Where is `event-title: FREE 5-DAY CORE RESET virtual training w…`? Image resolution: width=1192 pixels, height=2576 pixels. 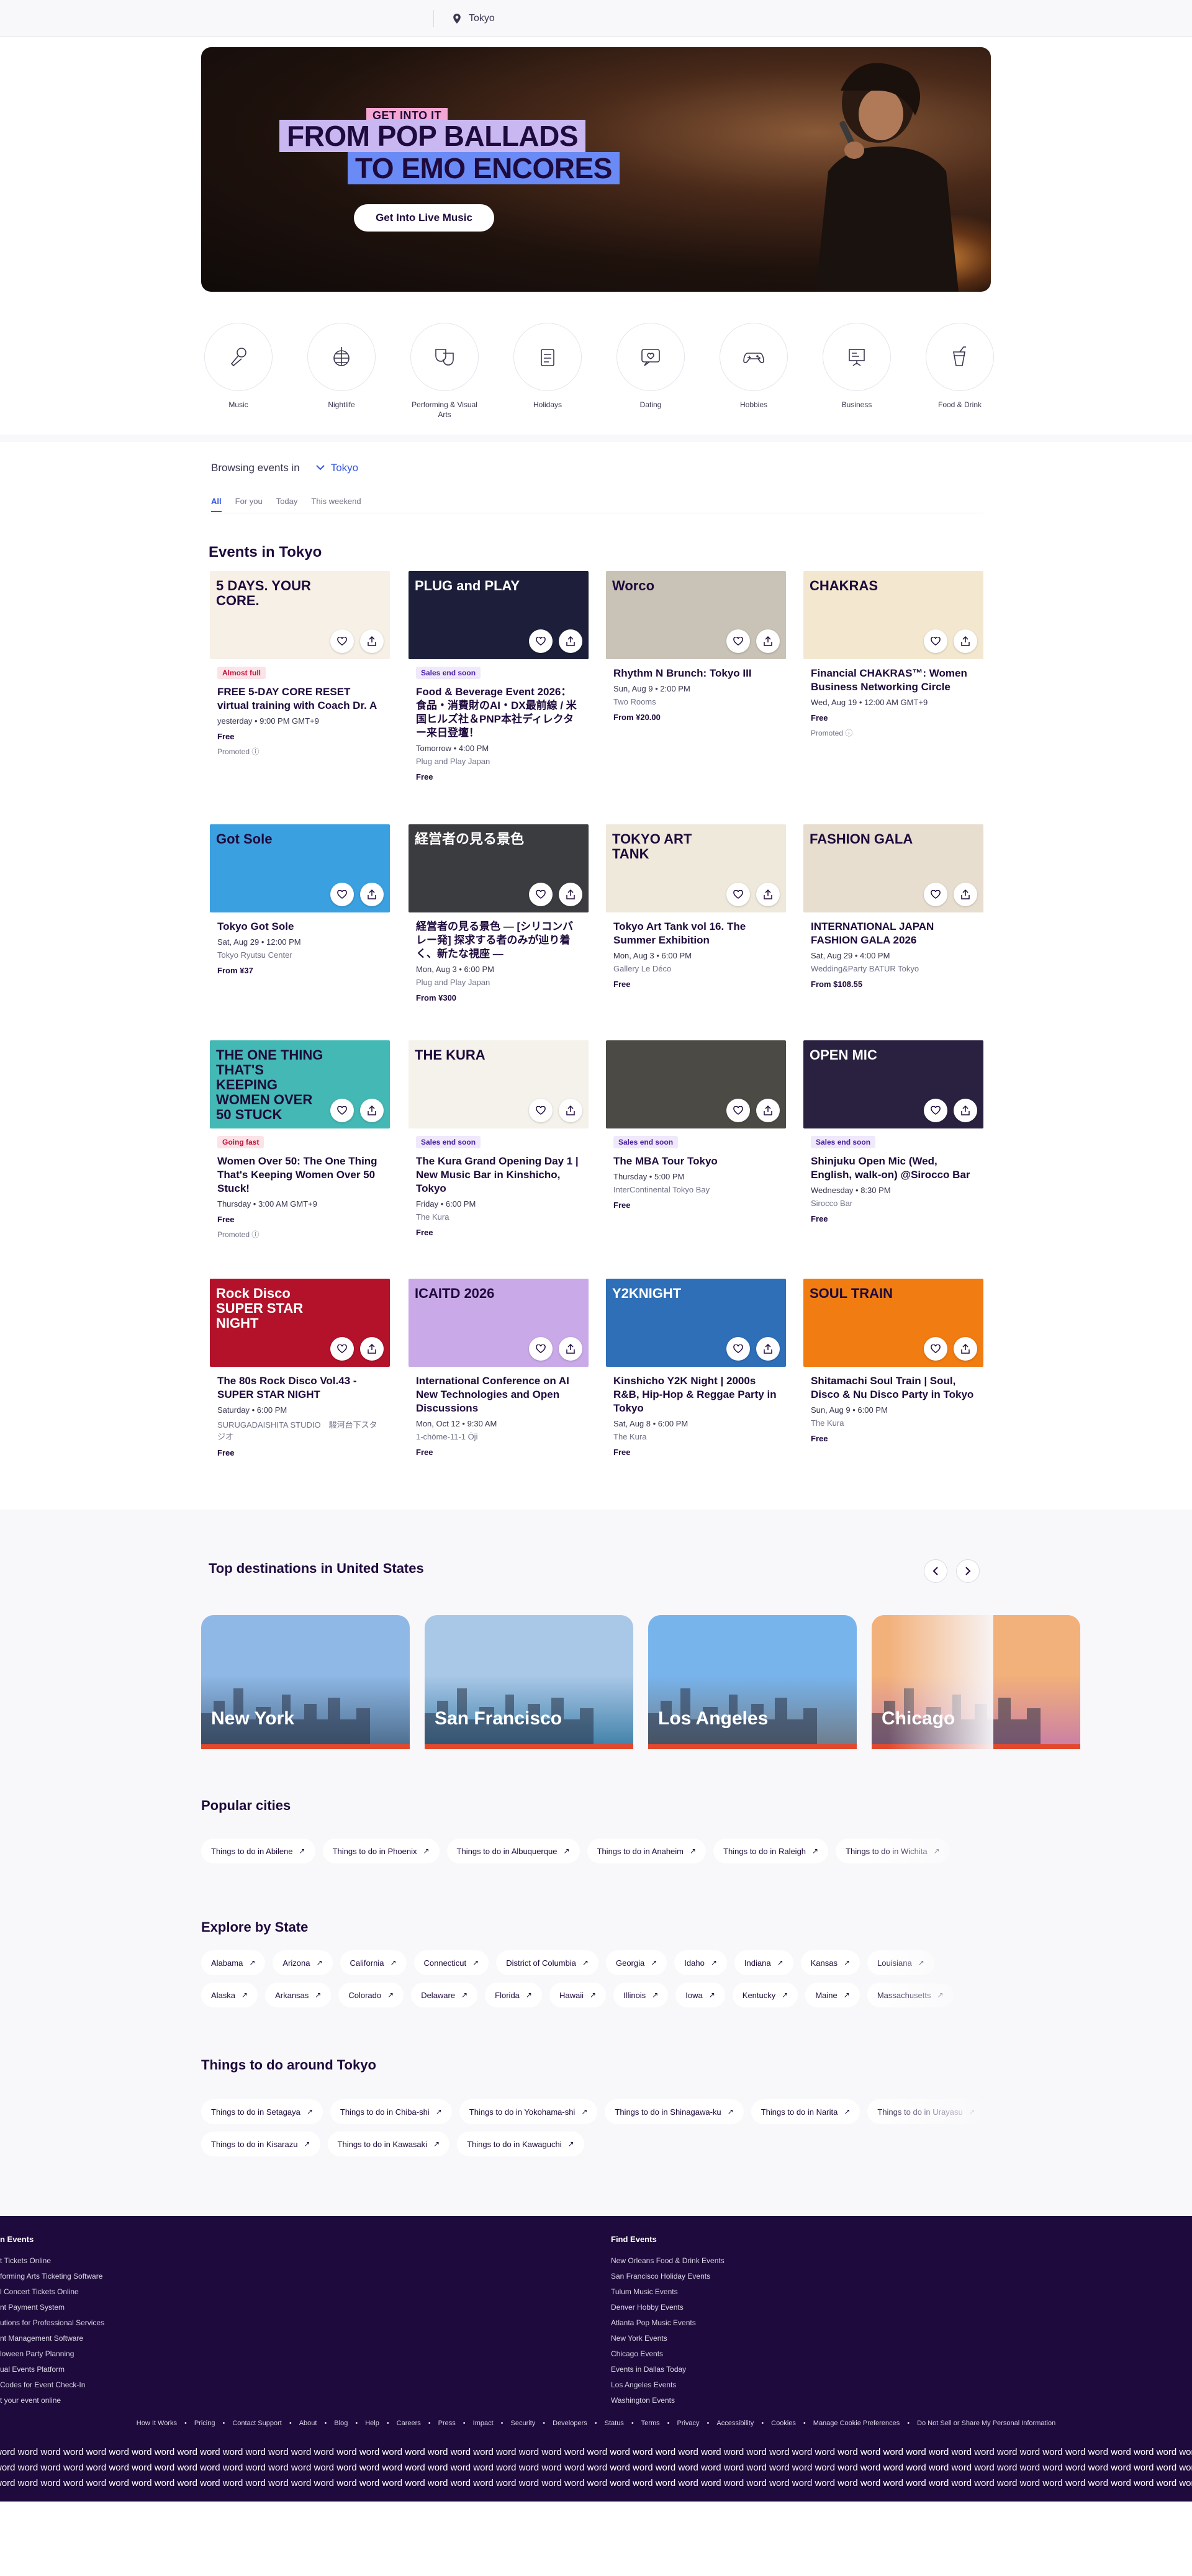
event-title: FREE 5-DAY CORE RESET virtual training w… is located at coordinates (299, 699).